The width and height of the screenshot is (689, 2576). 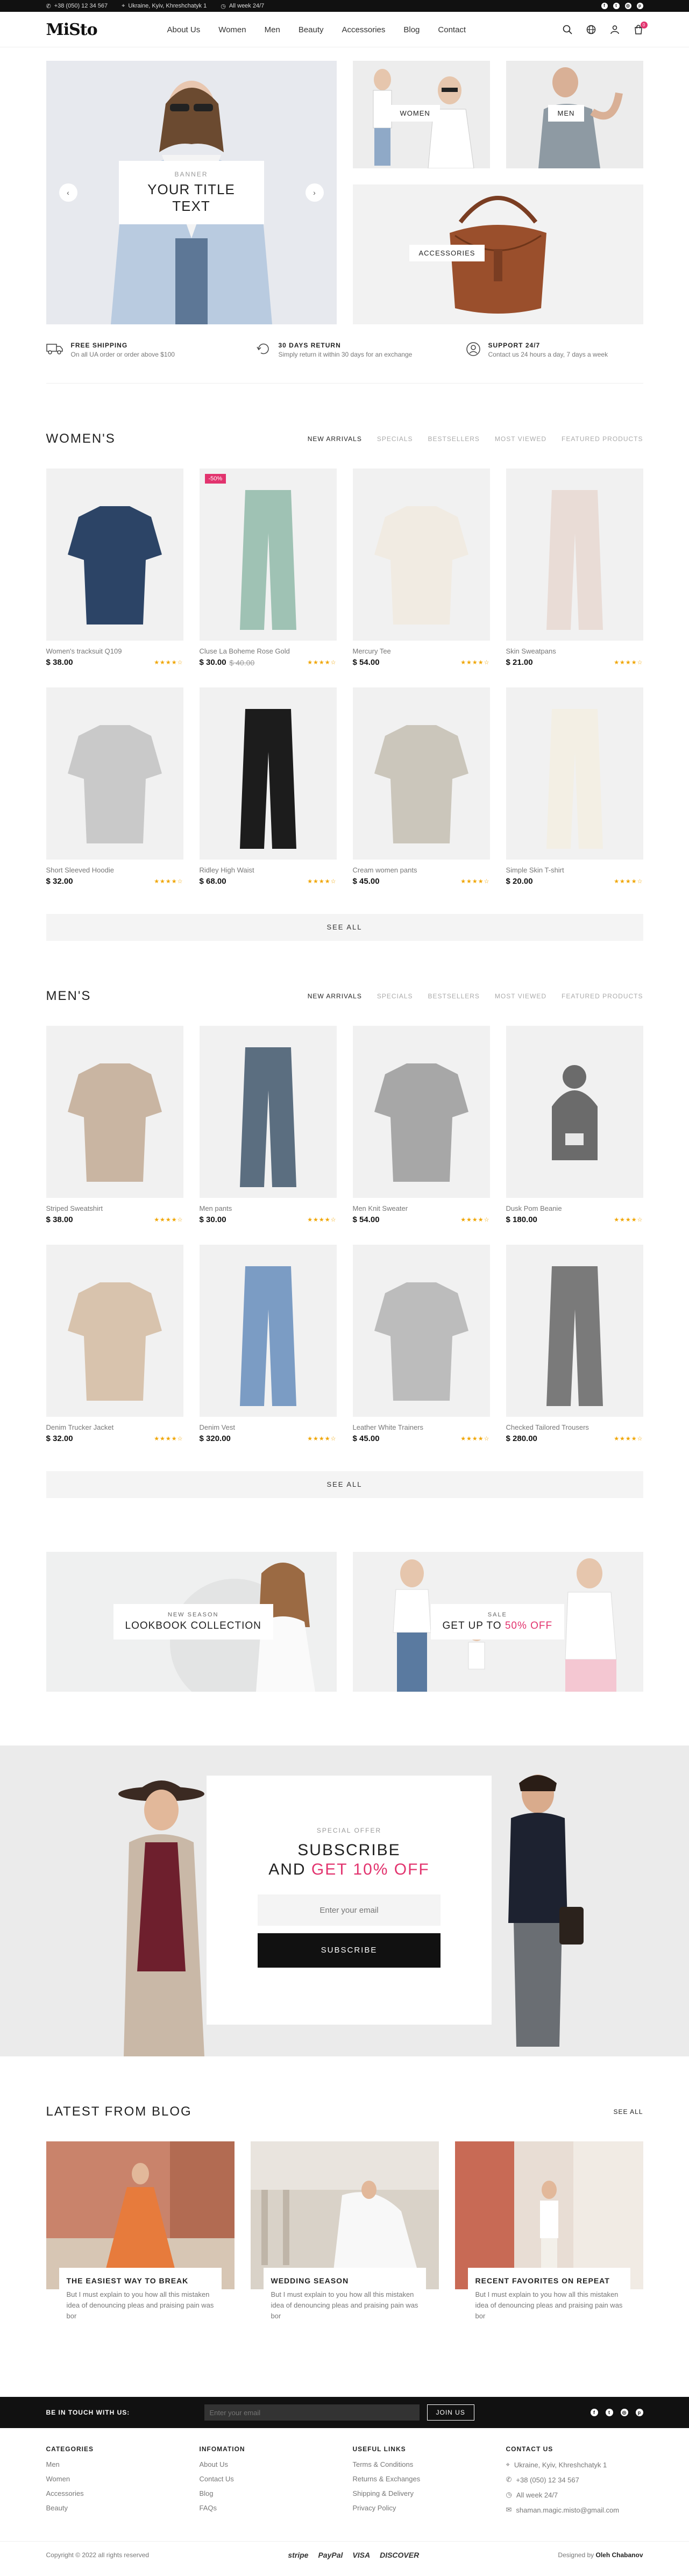 I want to click on blog-title: RECENT FAVORITES ON REPEAT, so click(x=549, y=2280).